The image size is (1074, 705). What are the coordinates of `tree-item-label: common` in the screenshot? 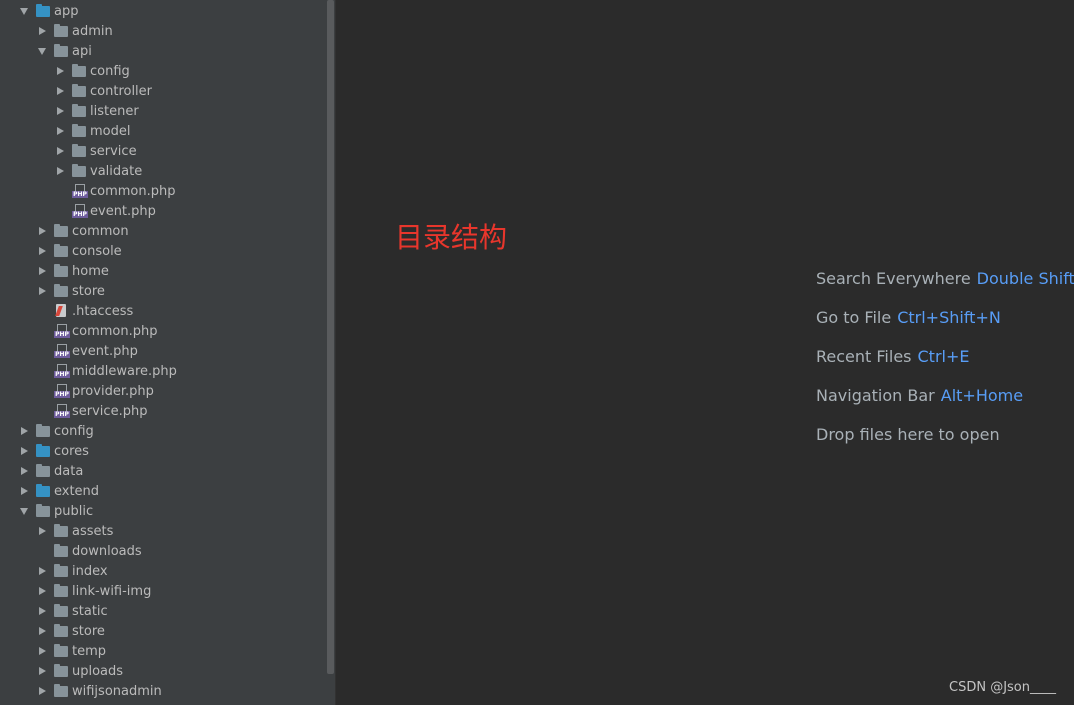 It's located at (100, 231).